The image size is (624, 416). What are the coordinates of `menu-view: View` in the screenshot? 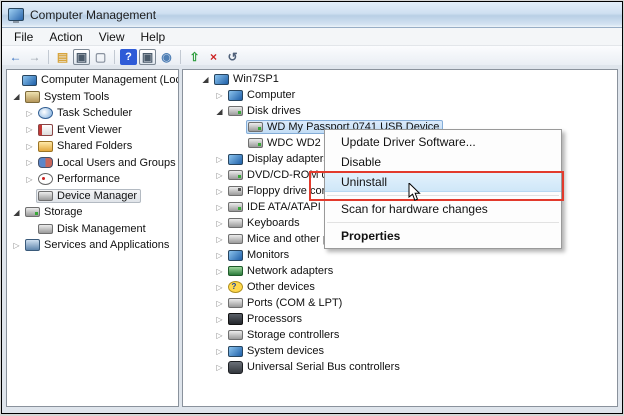 It's located at (112, 37).